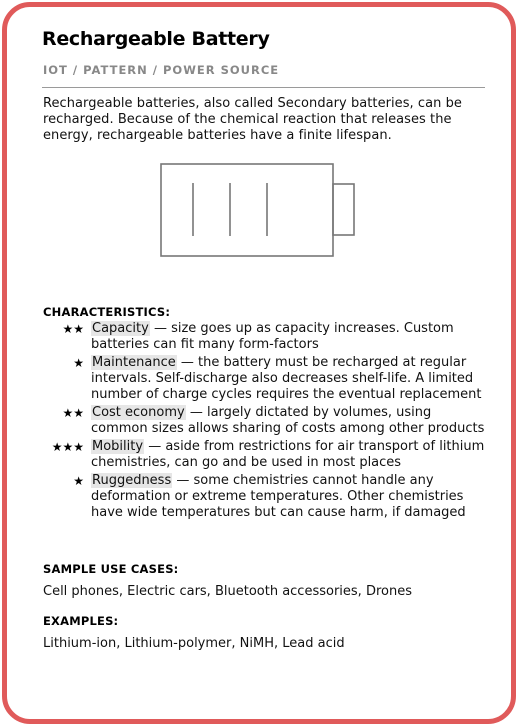  I want to click on characteristic-name: Maintenance, so click(134, 362).